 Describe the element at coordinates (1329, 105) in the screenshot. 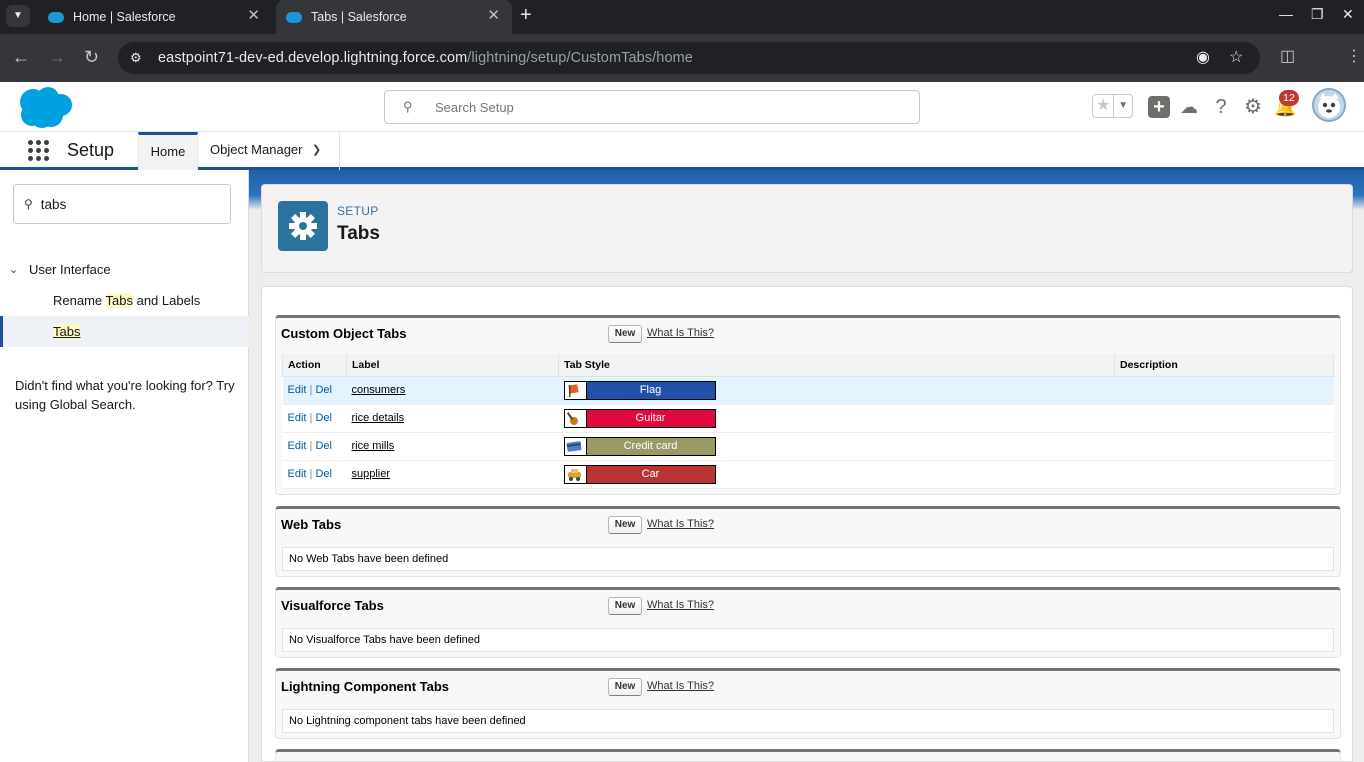

I see `user-avatar` at that location.